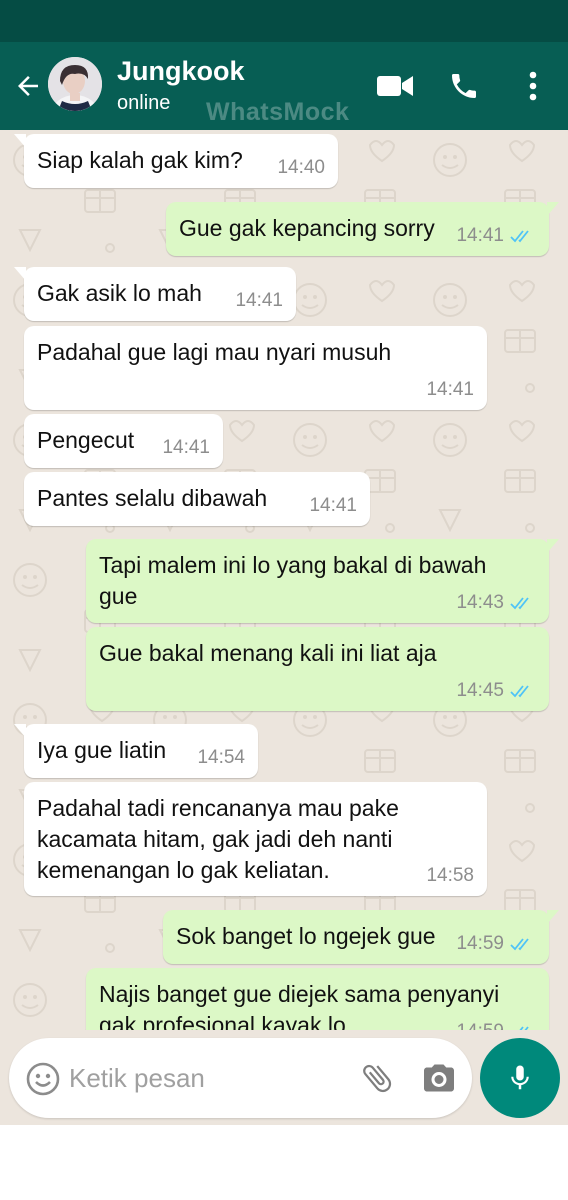 Image resolution: width=568 pixels, height=1200 pixels. I want to click on emoji-icon, so click(43, 1079).